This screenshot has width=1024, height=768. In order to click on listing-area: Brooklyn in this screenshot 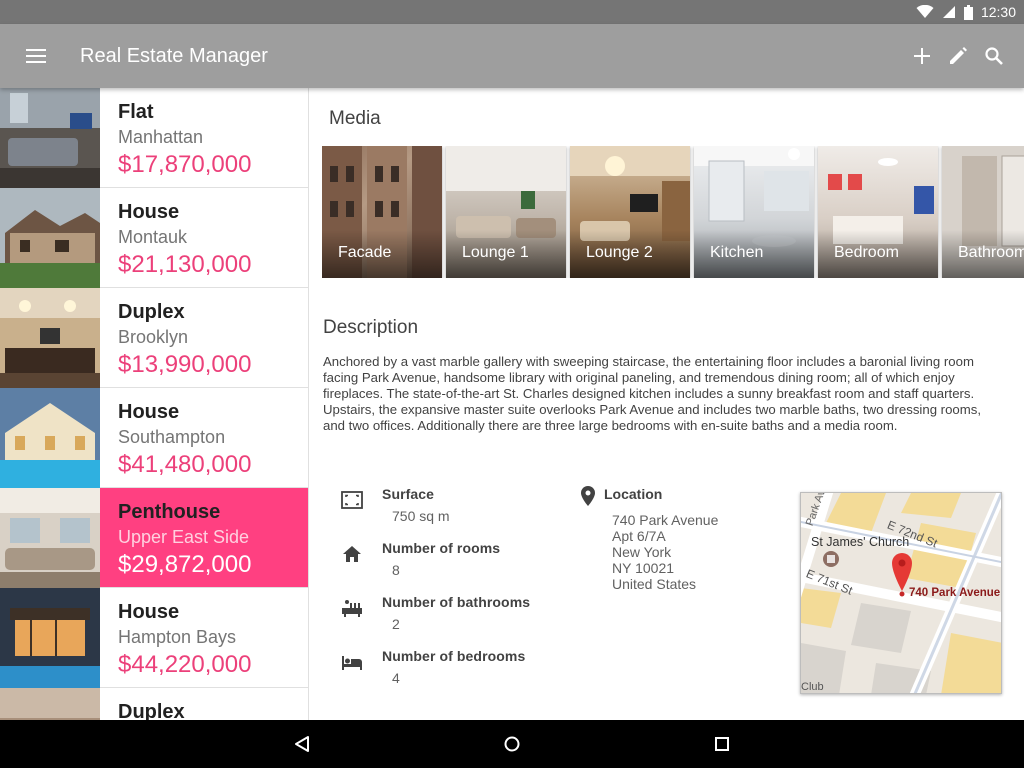, I will do `click(153, 337)`.